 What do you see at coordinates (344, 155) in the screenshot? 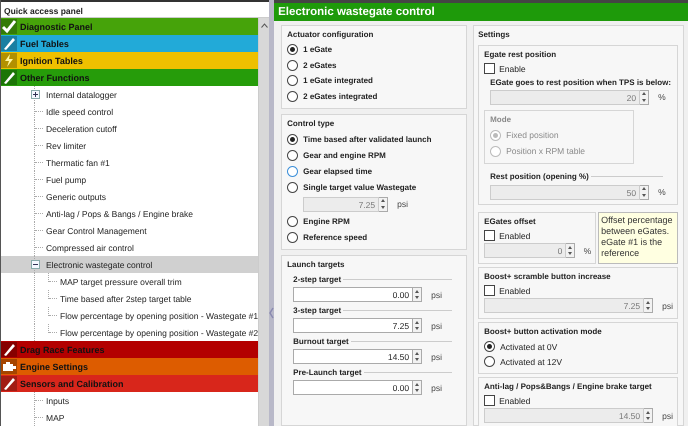
I see `option-label: Gear and engine RPM` at bounding box center [344, 155].